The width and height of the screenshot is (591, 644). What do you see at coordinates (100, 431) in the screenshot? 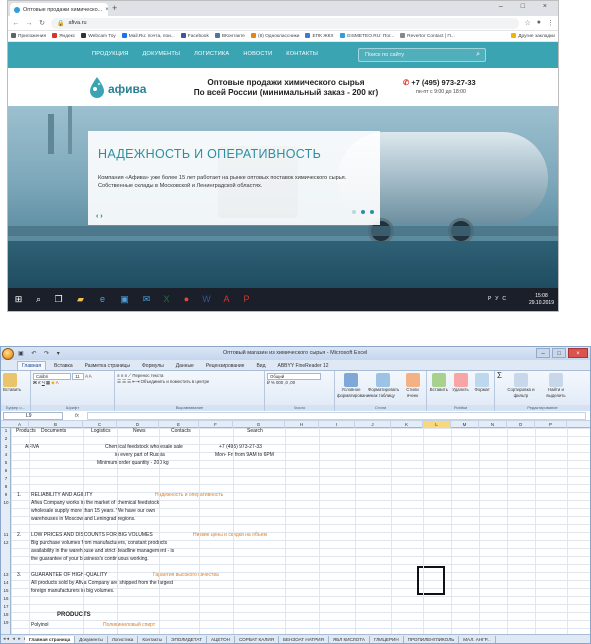
I see `worksheet-cell: Logistics` at bounding box center [100, 431].